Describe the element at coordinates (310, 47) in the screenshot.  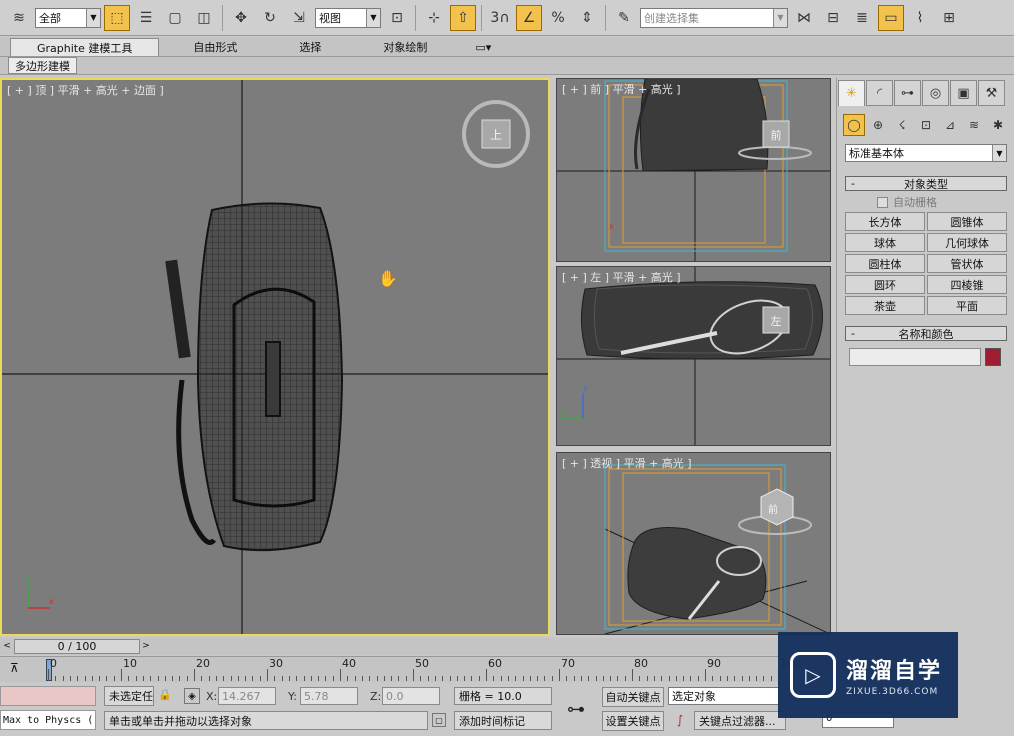
I see `tab-selection: 选择` at that location.